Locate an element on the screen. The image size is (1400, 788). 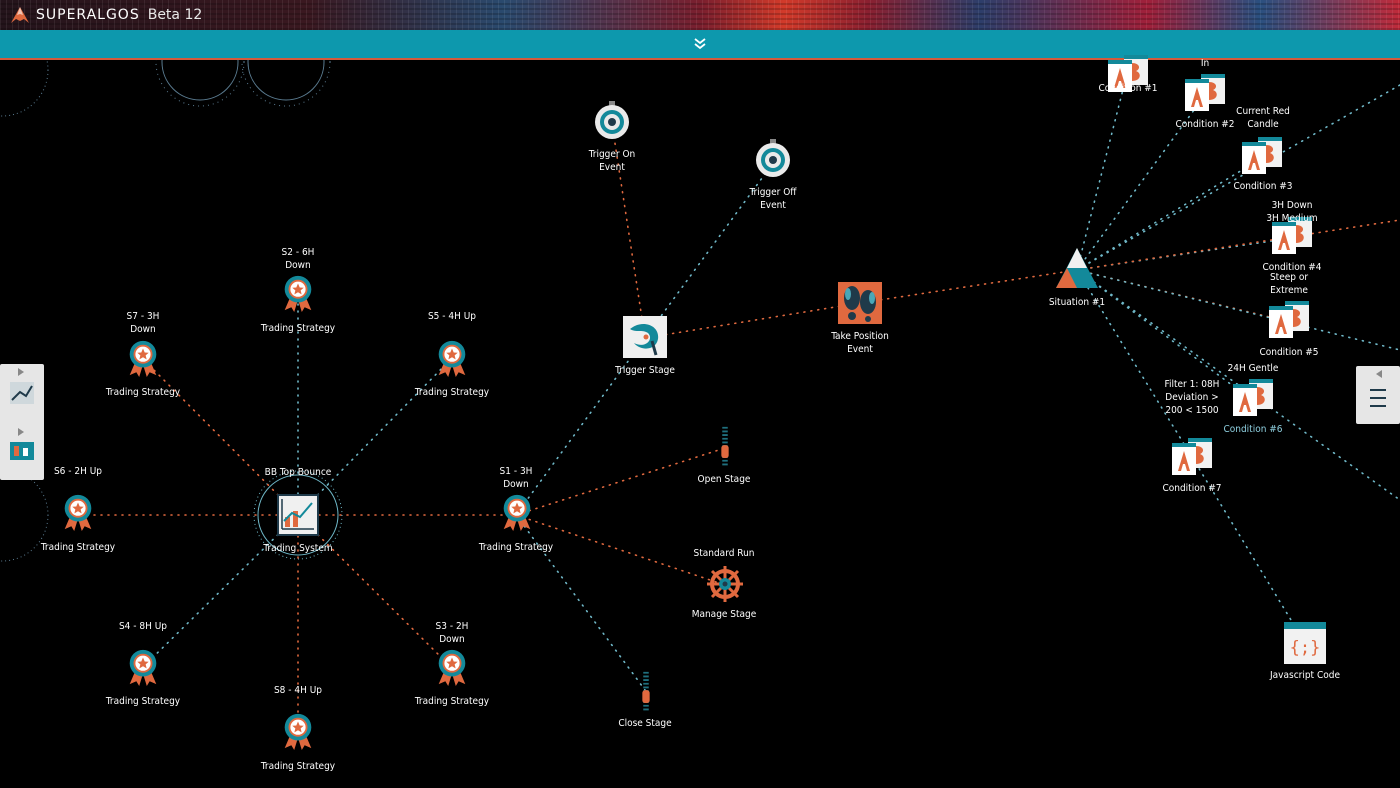
strategy-s3-name: S3 - 2H Down is located at coordinates (452, 633).